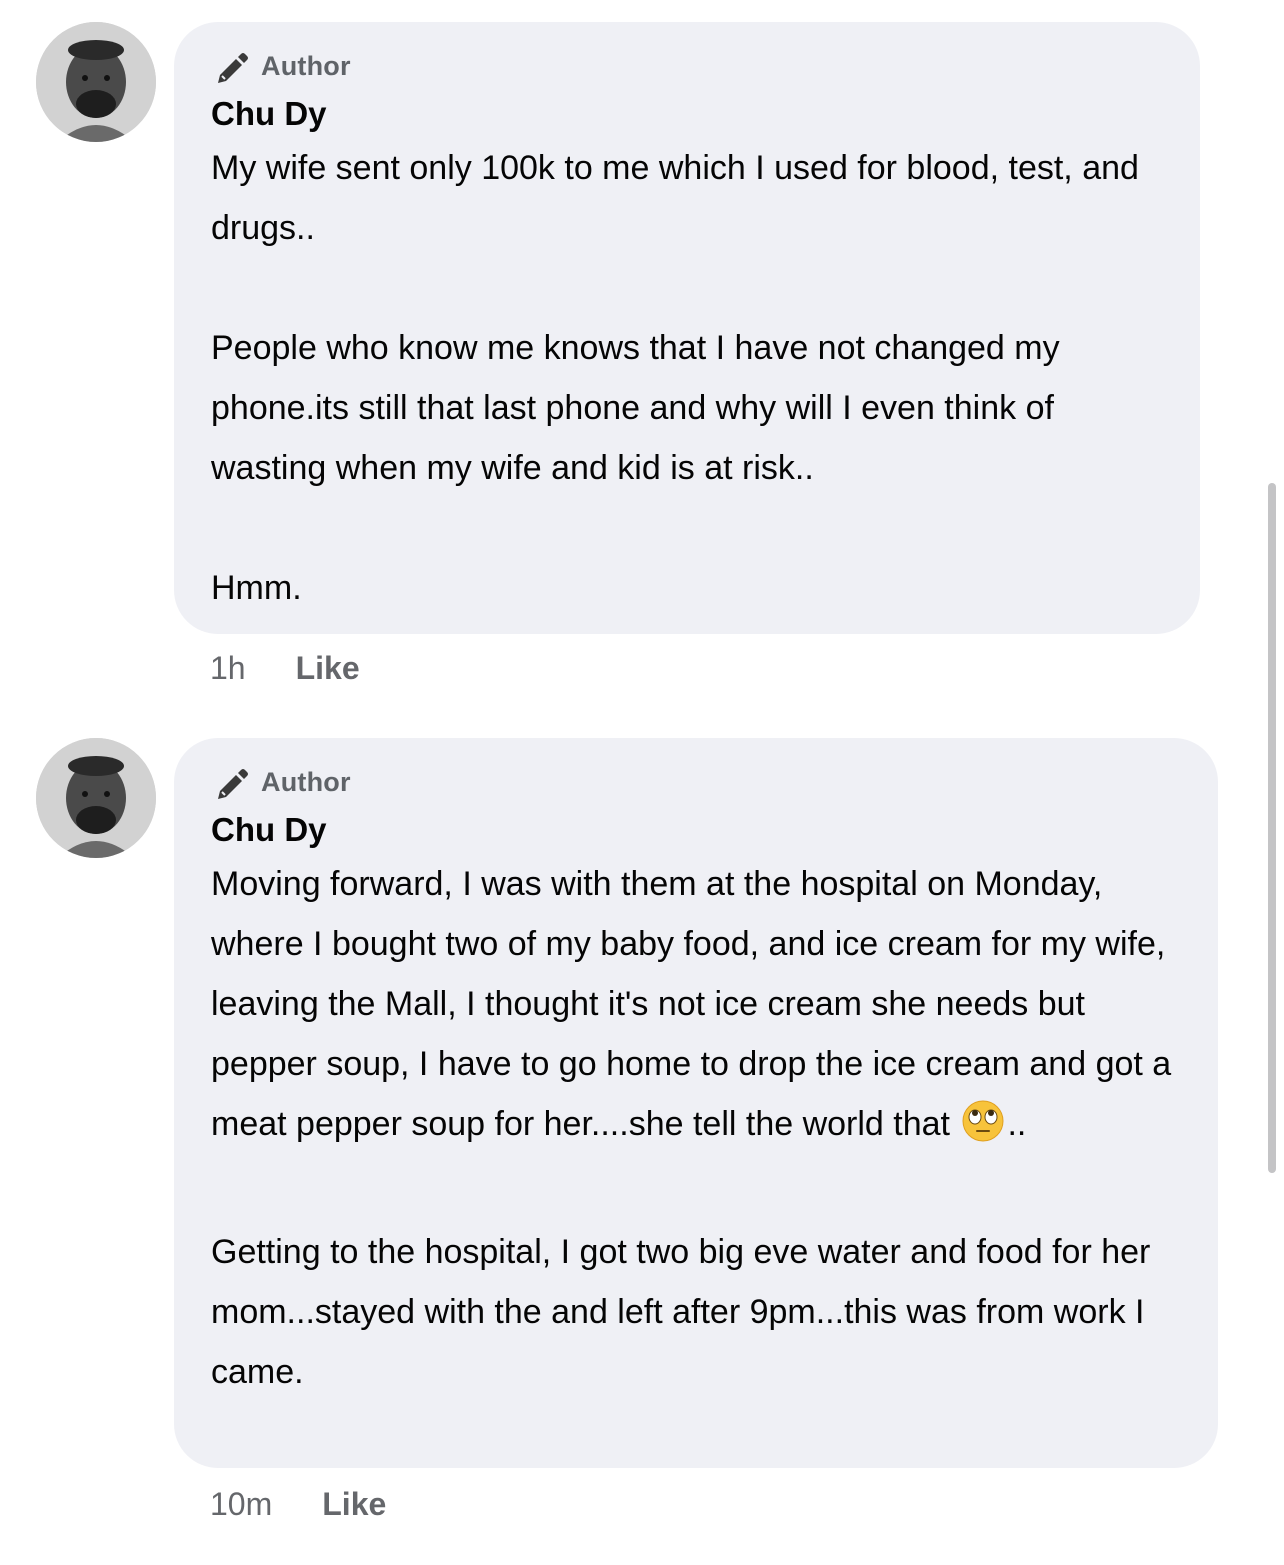  What do you see at coordinates (983, 1130) in the screenshot?
I see `eye-roll-emoji-icon` at bounding box center [983, 1130].